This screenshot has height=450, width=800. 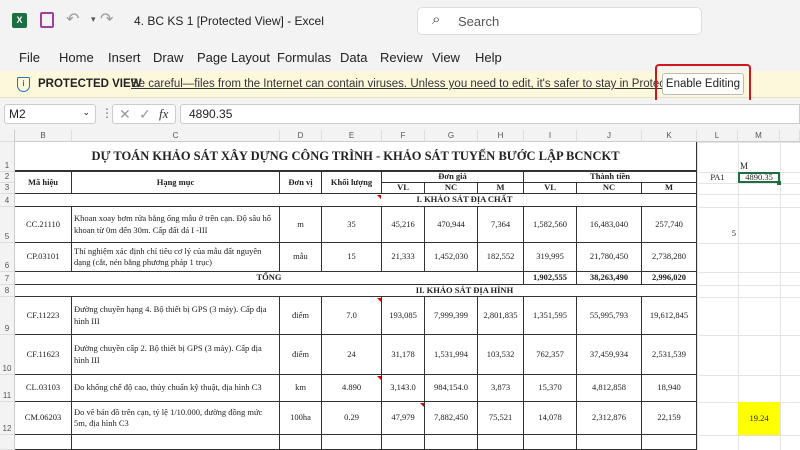 I want to click on item-value: 1,531,994, so click(x=451, y=355).